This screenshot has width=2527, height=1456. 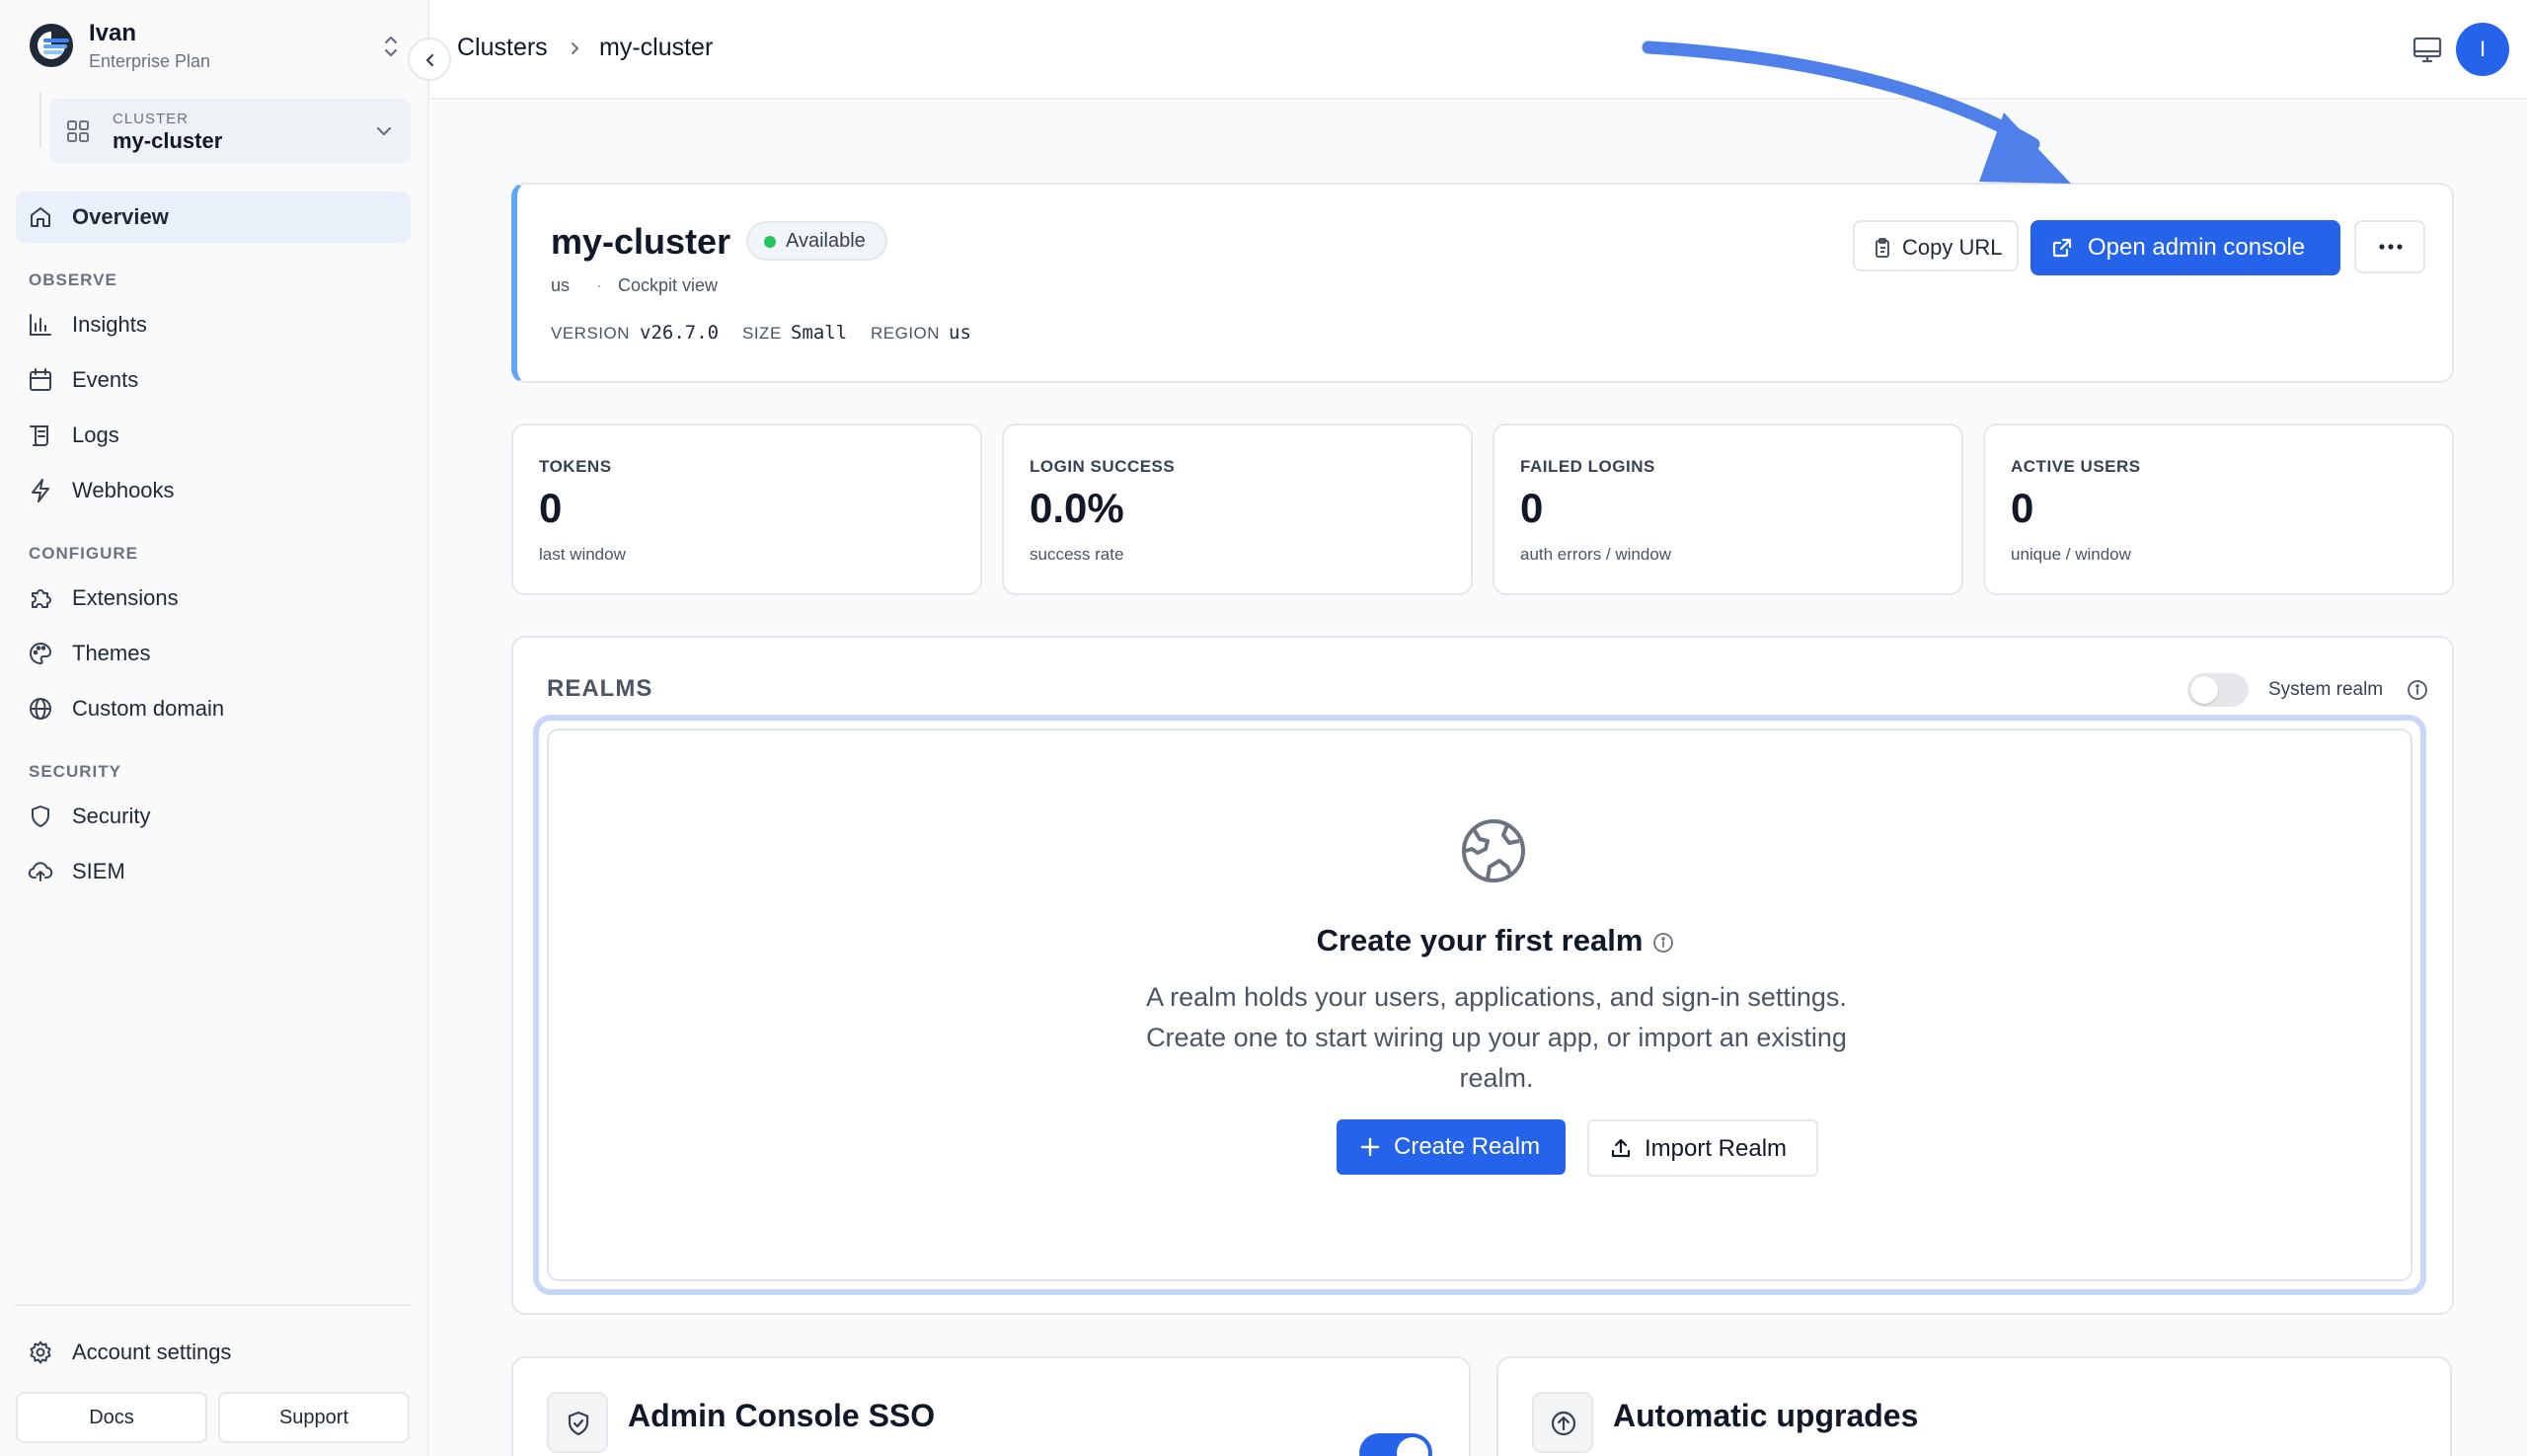 I want to click on org-logo-icon, so click(x=51, y=45).